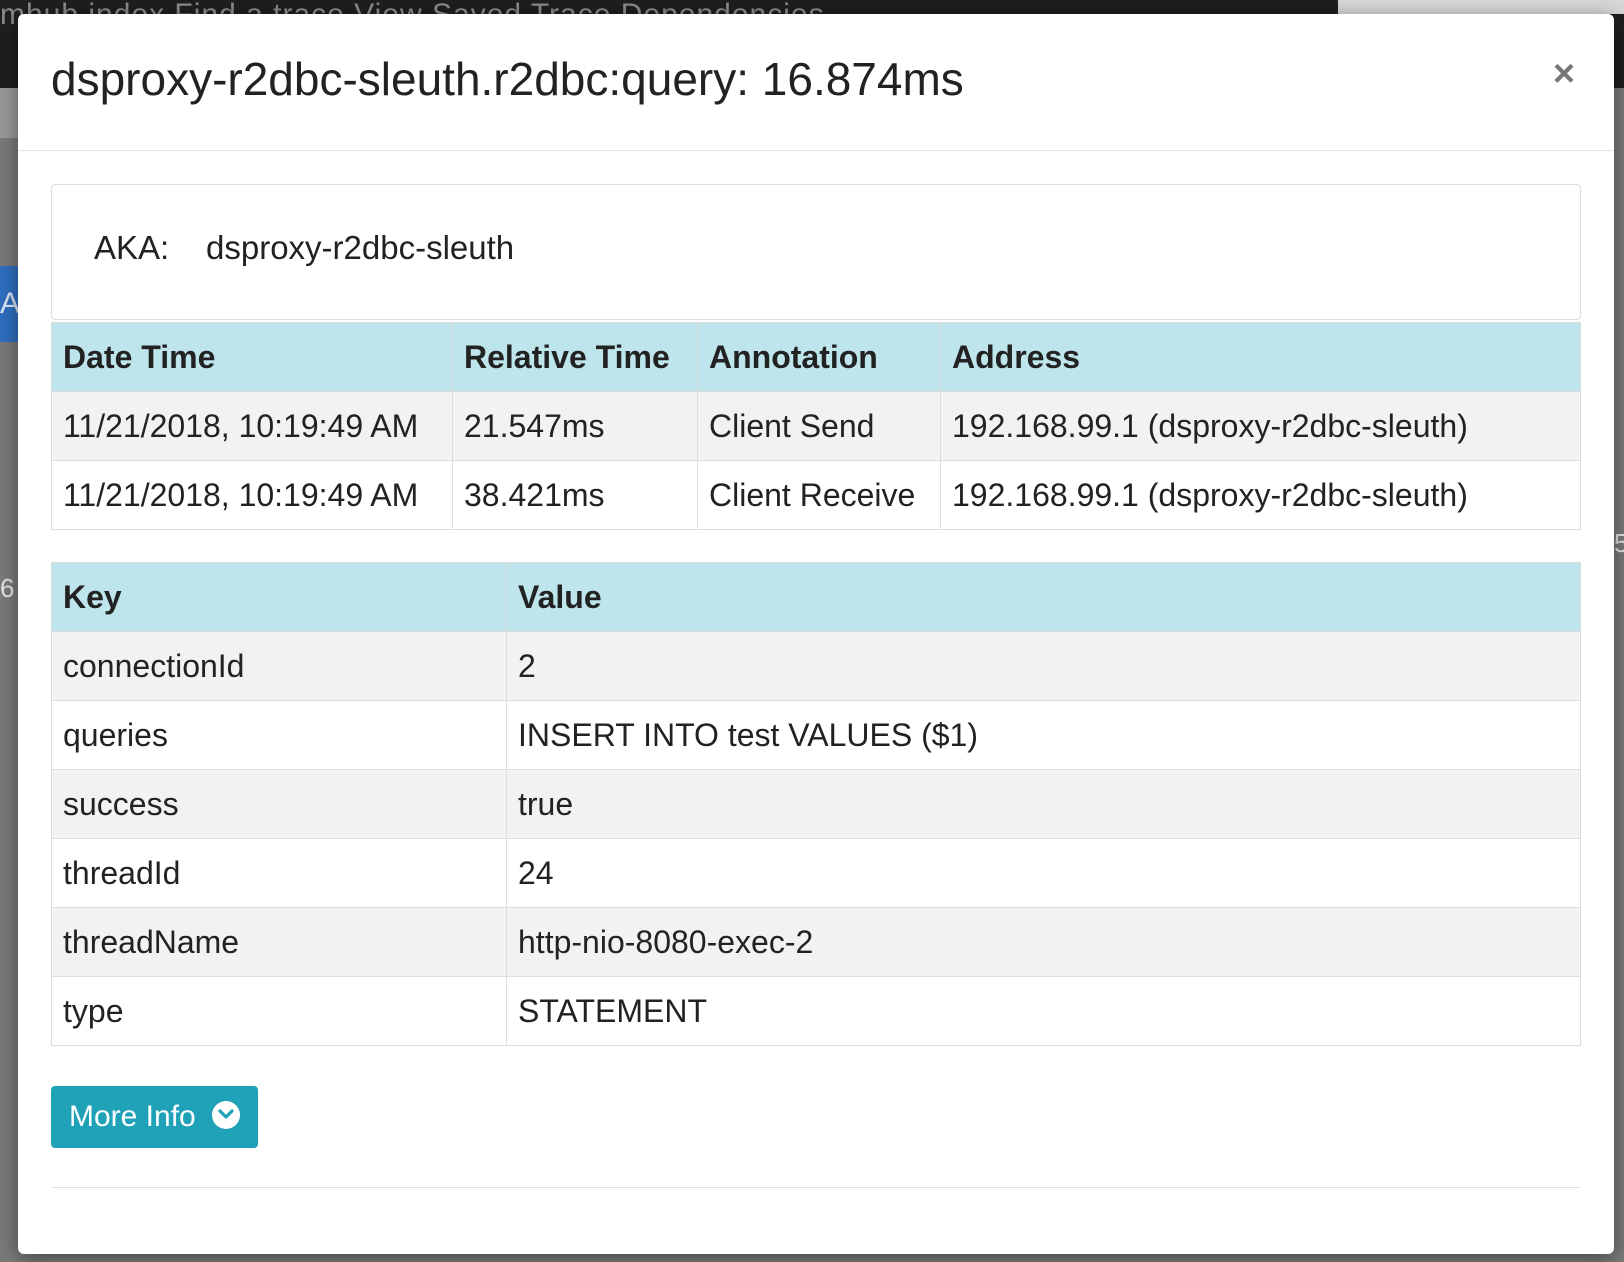 Image resolution: width=1624 pixels, height=1262 pixels. I want to click on tag-key-cell: success, so click(279, 804).